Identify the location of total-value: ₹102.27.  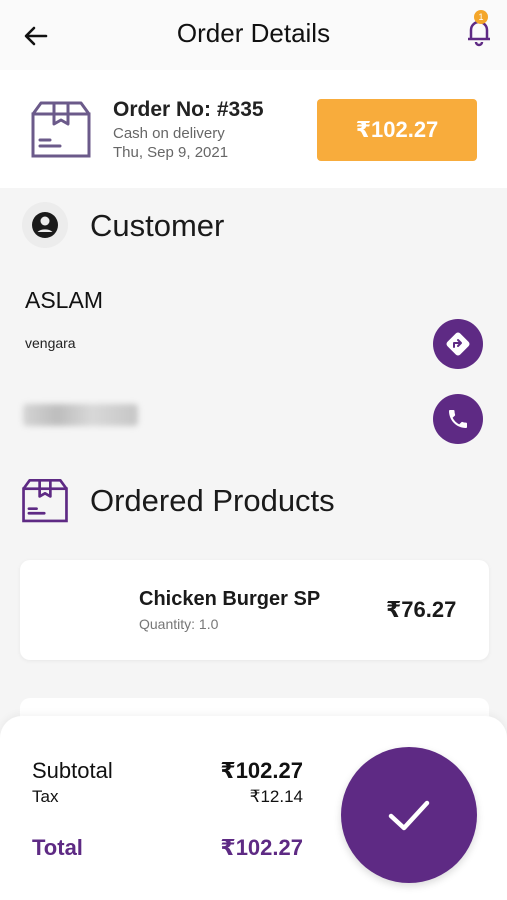
(261, 847).